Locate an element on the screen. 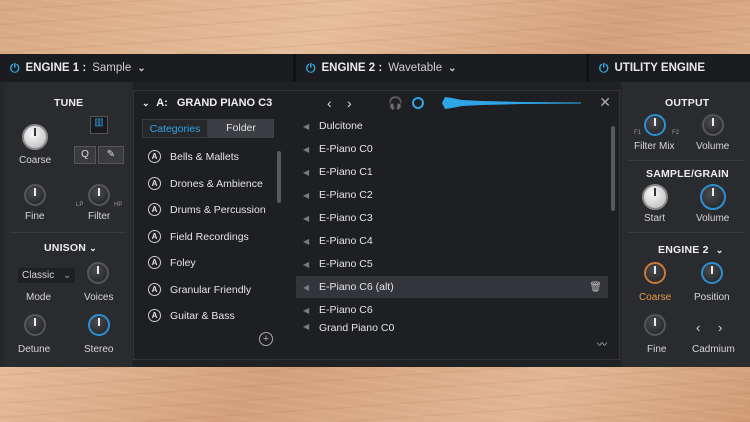 The image size is (750, 422). volume-dial-icon is located at coordinates (418, 103).